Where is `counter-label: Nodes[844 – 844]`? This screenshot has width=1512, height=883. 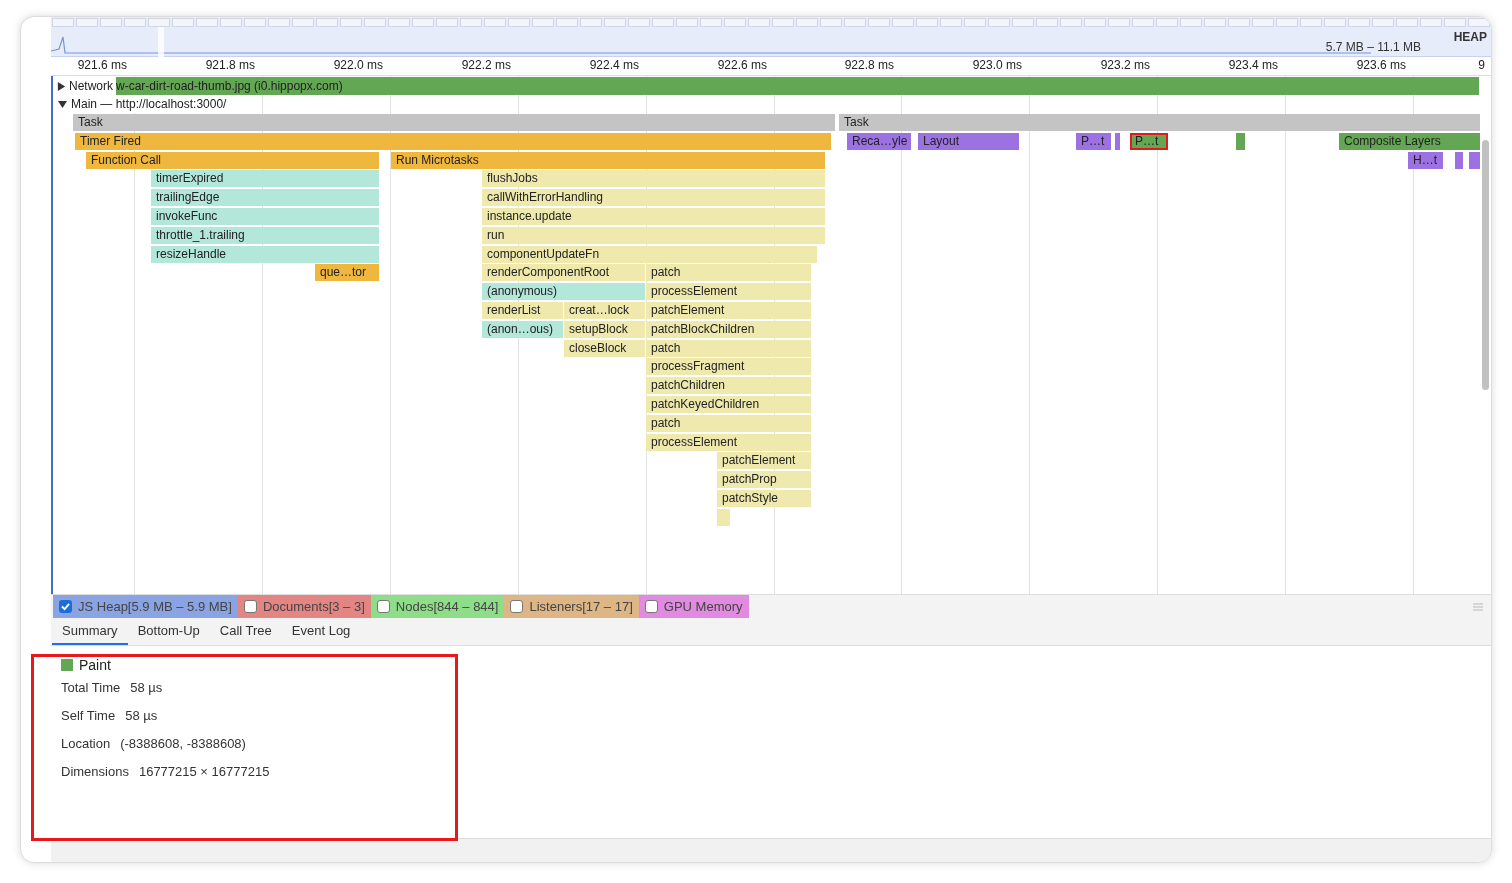
counter-label: Nodes[844 – 844] is located at coordinates (447, 606).